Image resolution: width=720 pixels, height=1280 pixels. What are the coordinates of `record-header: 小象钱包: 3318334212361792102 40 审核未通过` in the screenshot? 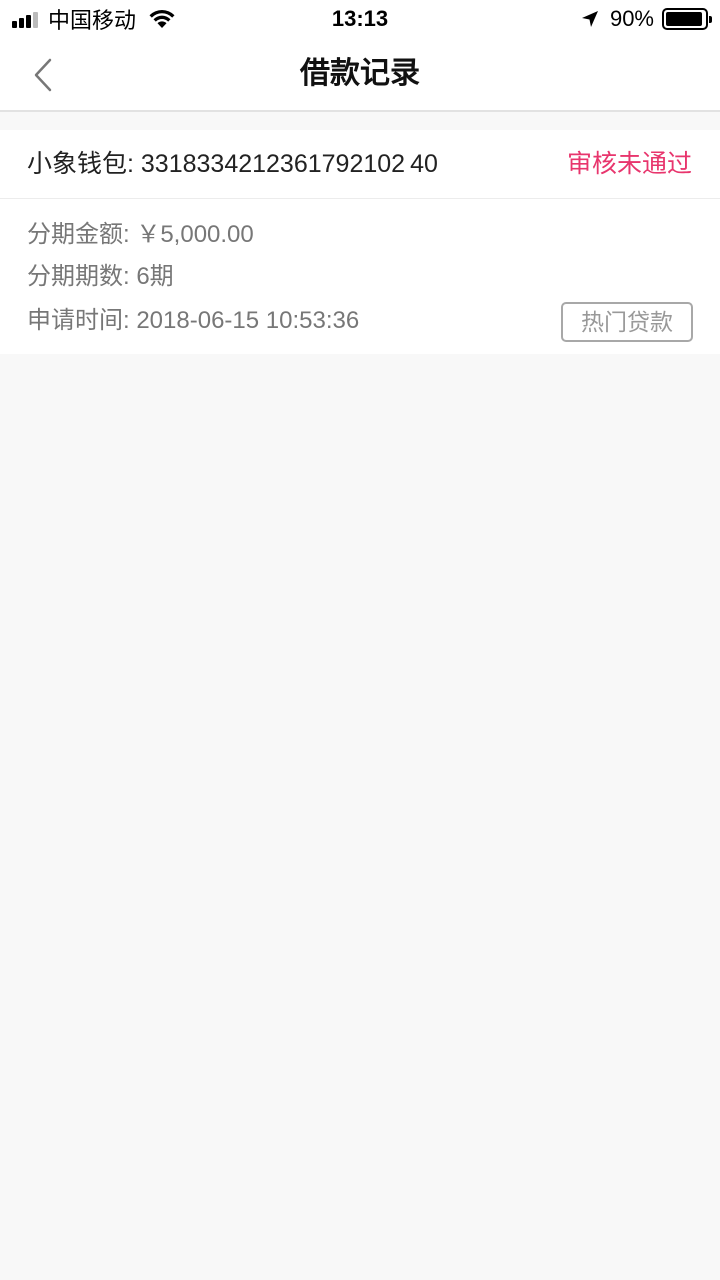 It's located at (360, 164).